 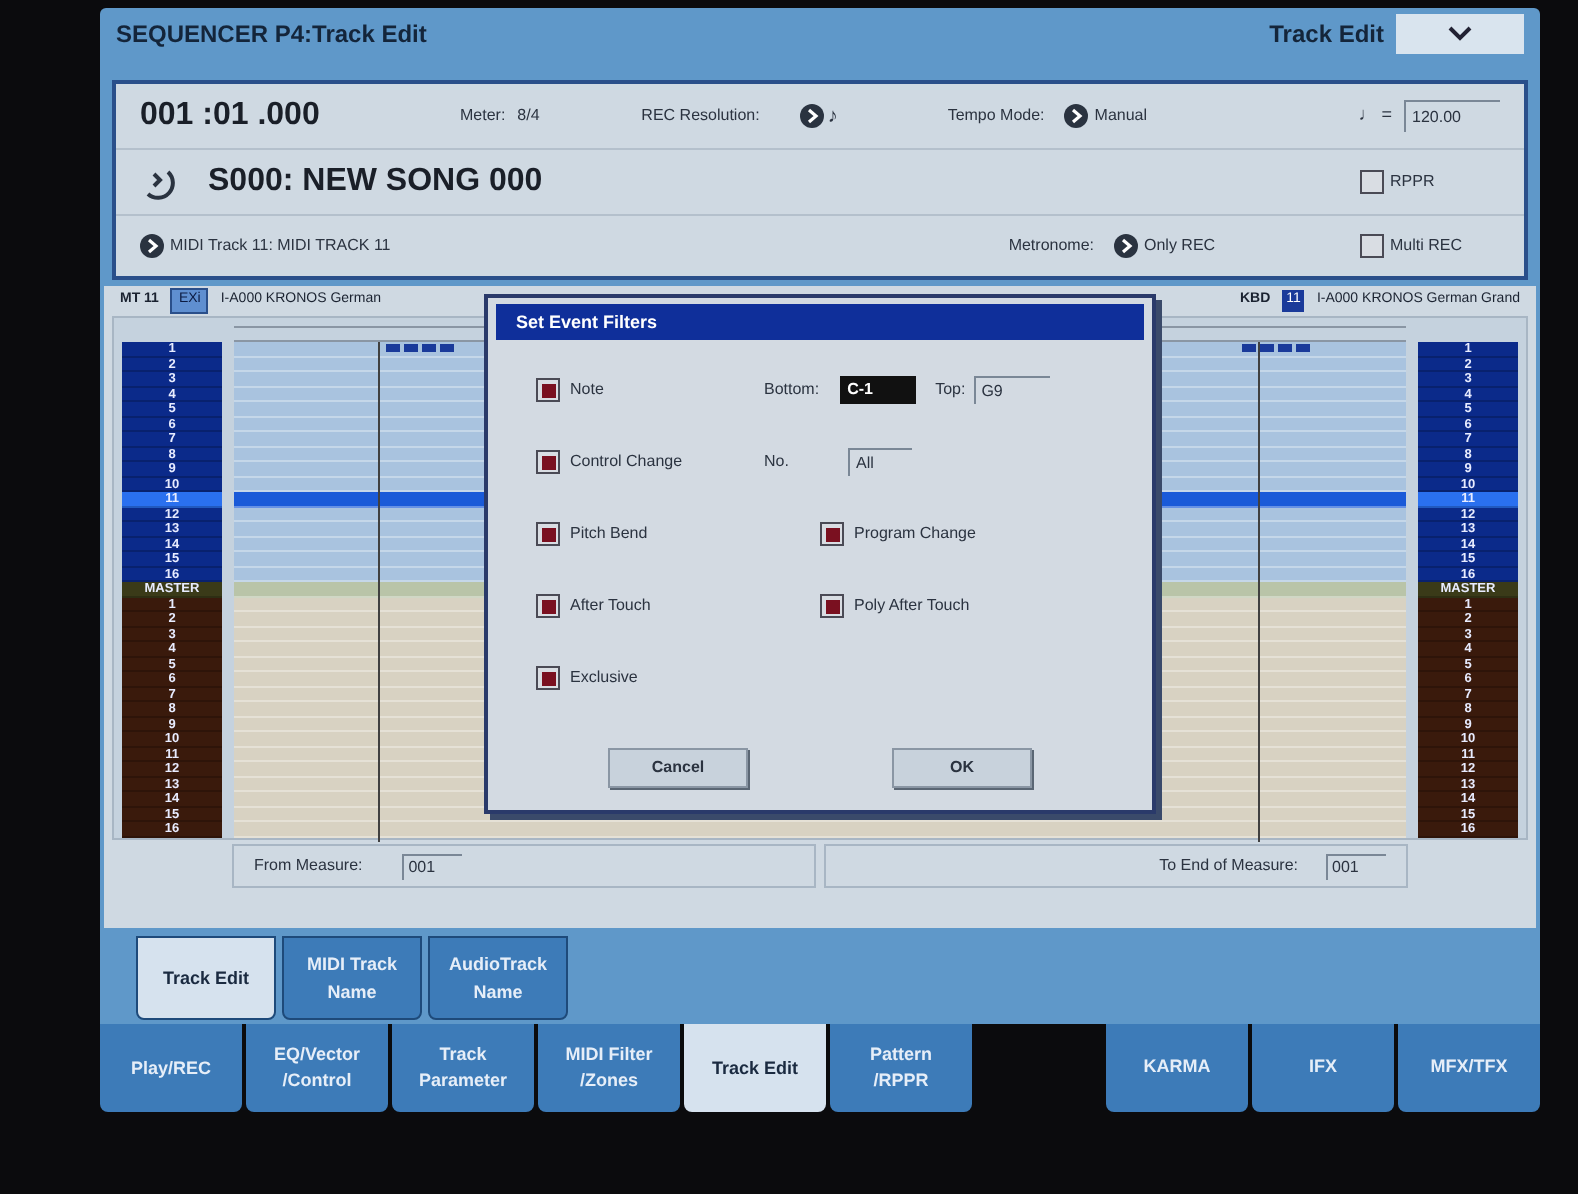 I want to click on page-tab: Play/REC, so click(x=171, y=1068).